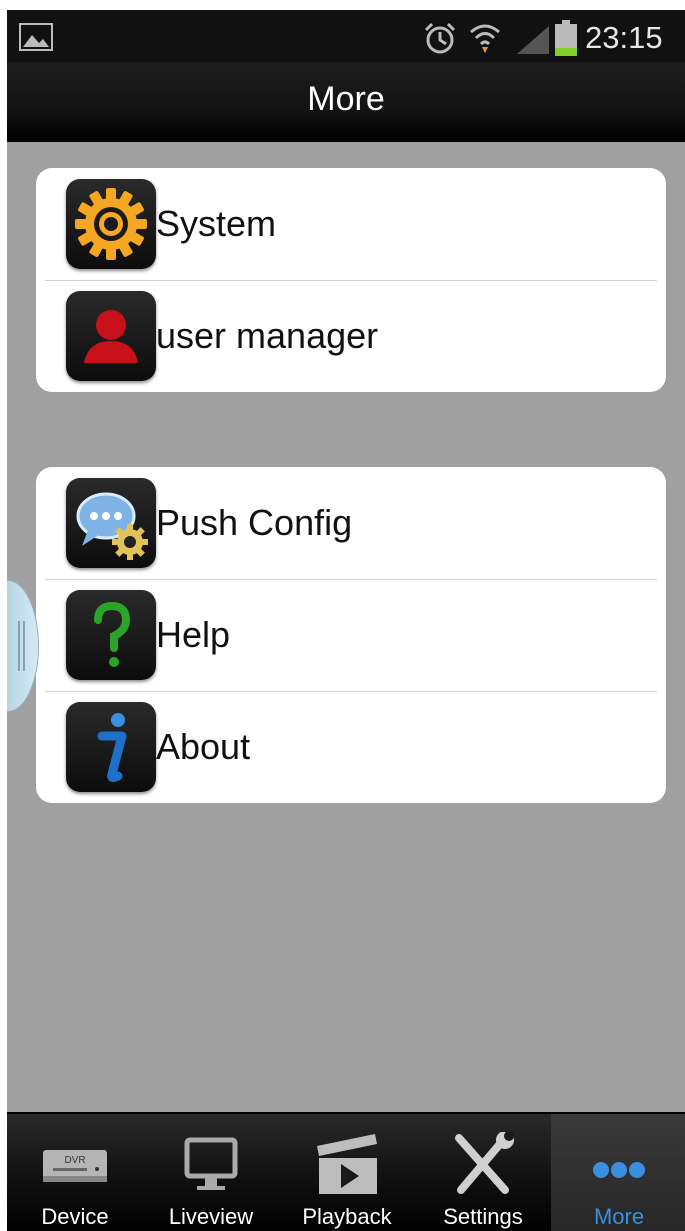 This screenshot has width=685, height=1231. I want to click on dvr-icon: DVR, so click(75, 1166).